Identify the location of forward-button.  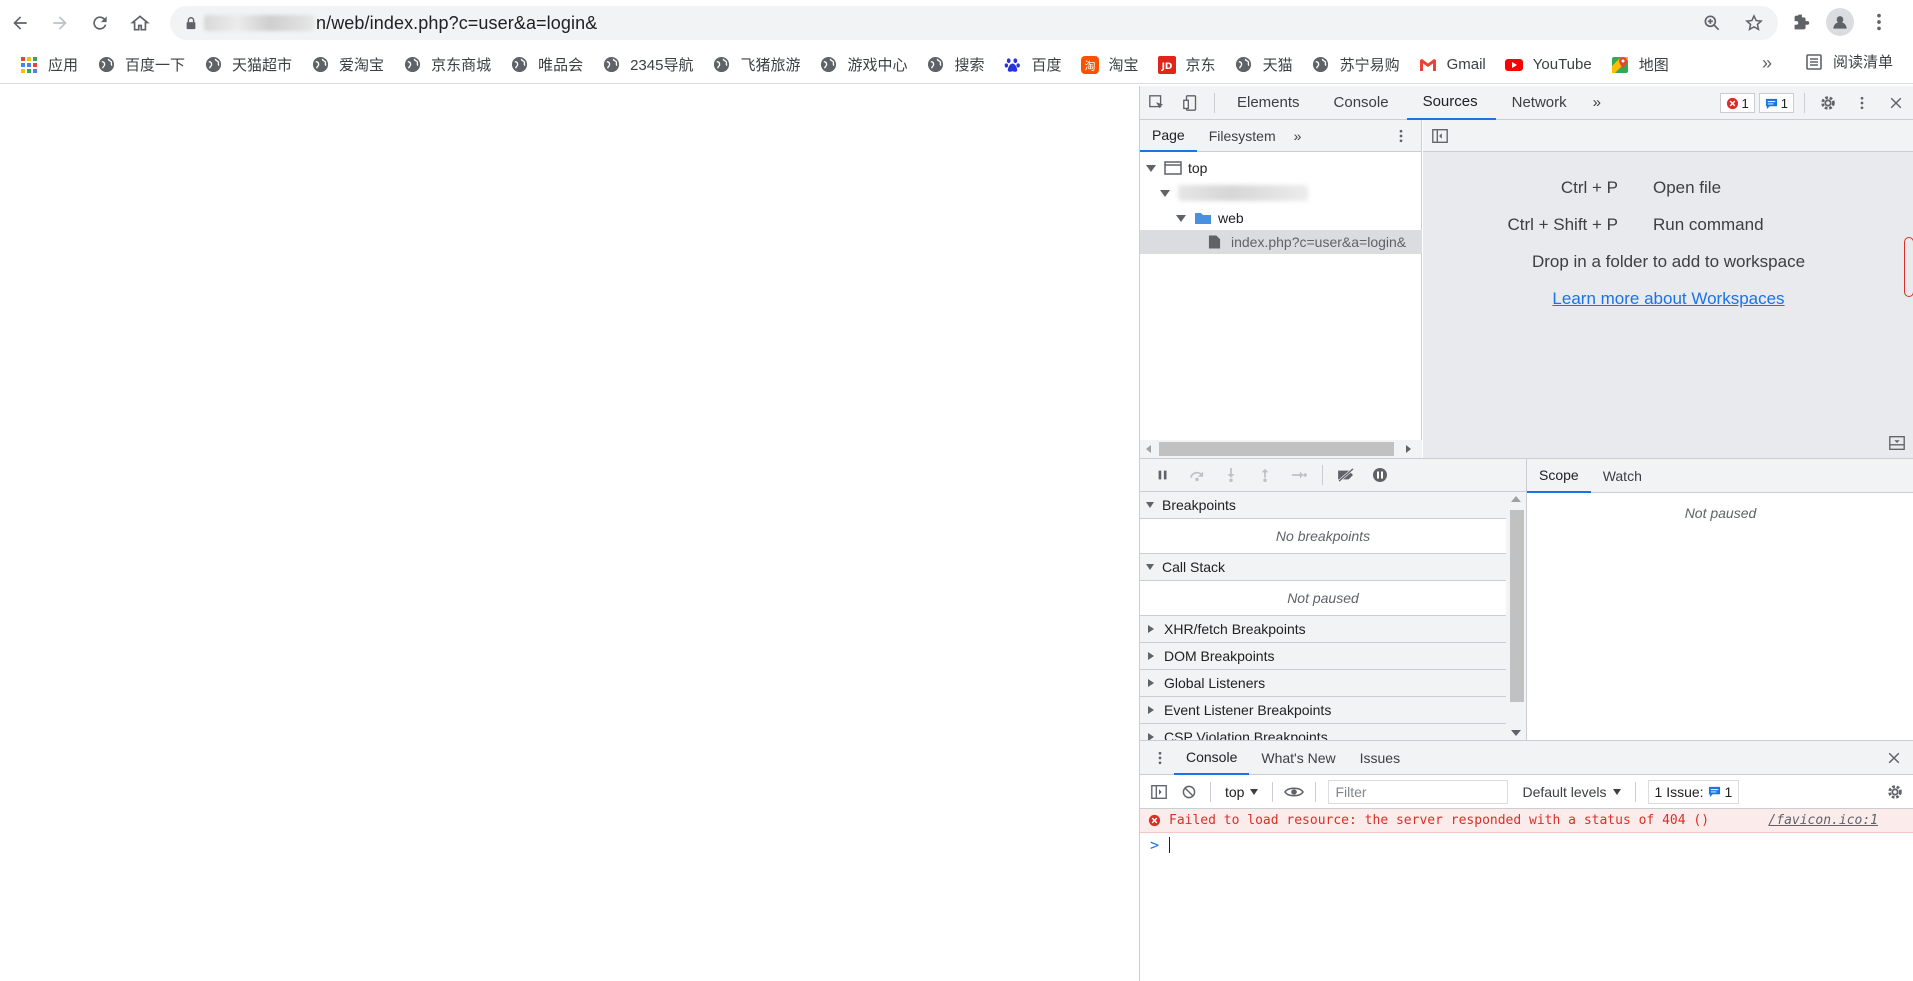
(60, 23).